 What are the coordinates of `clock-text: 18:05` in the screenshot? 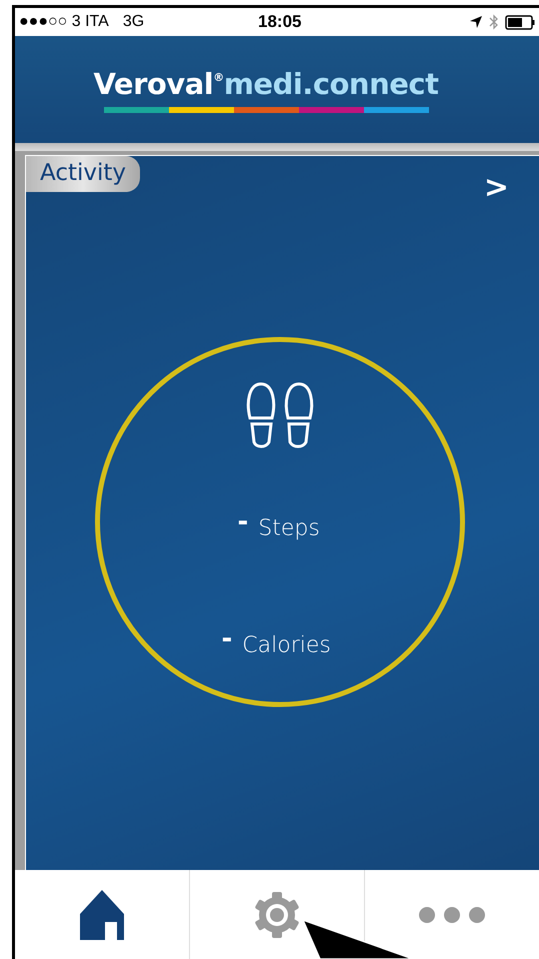 It's located at (280, 22).